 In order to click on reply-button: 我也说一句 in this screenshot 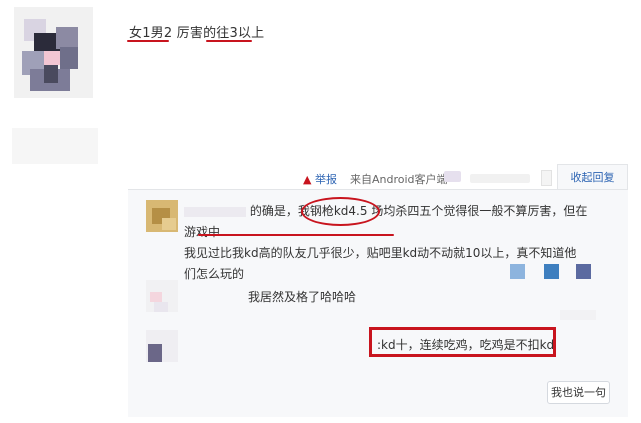, I will do `click(578, 392)`.